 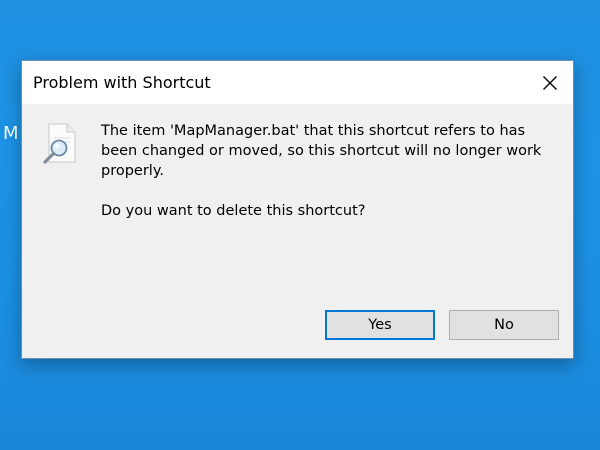 I want to click on close-button, so click(x=550, y=82).